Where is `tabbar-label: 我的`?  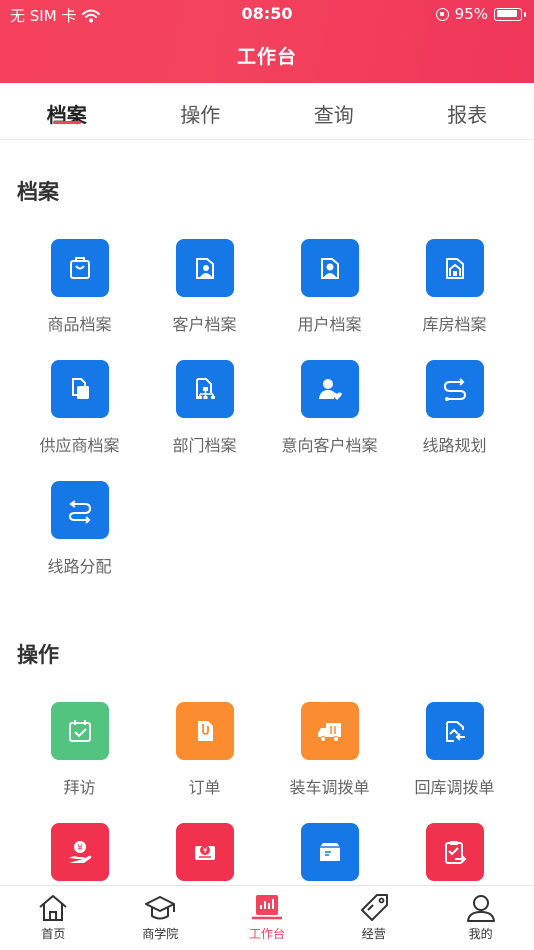 tabbar-label: 我的 is located at coordinates (480, 934).